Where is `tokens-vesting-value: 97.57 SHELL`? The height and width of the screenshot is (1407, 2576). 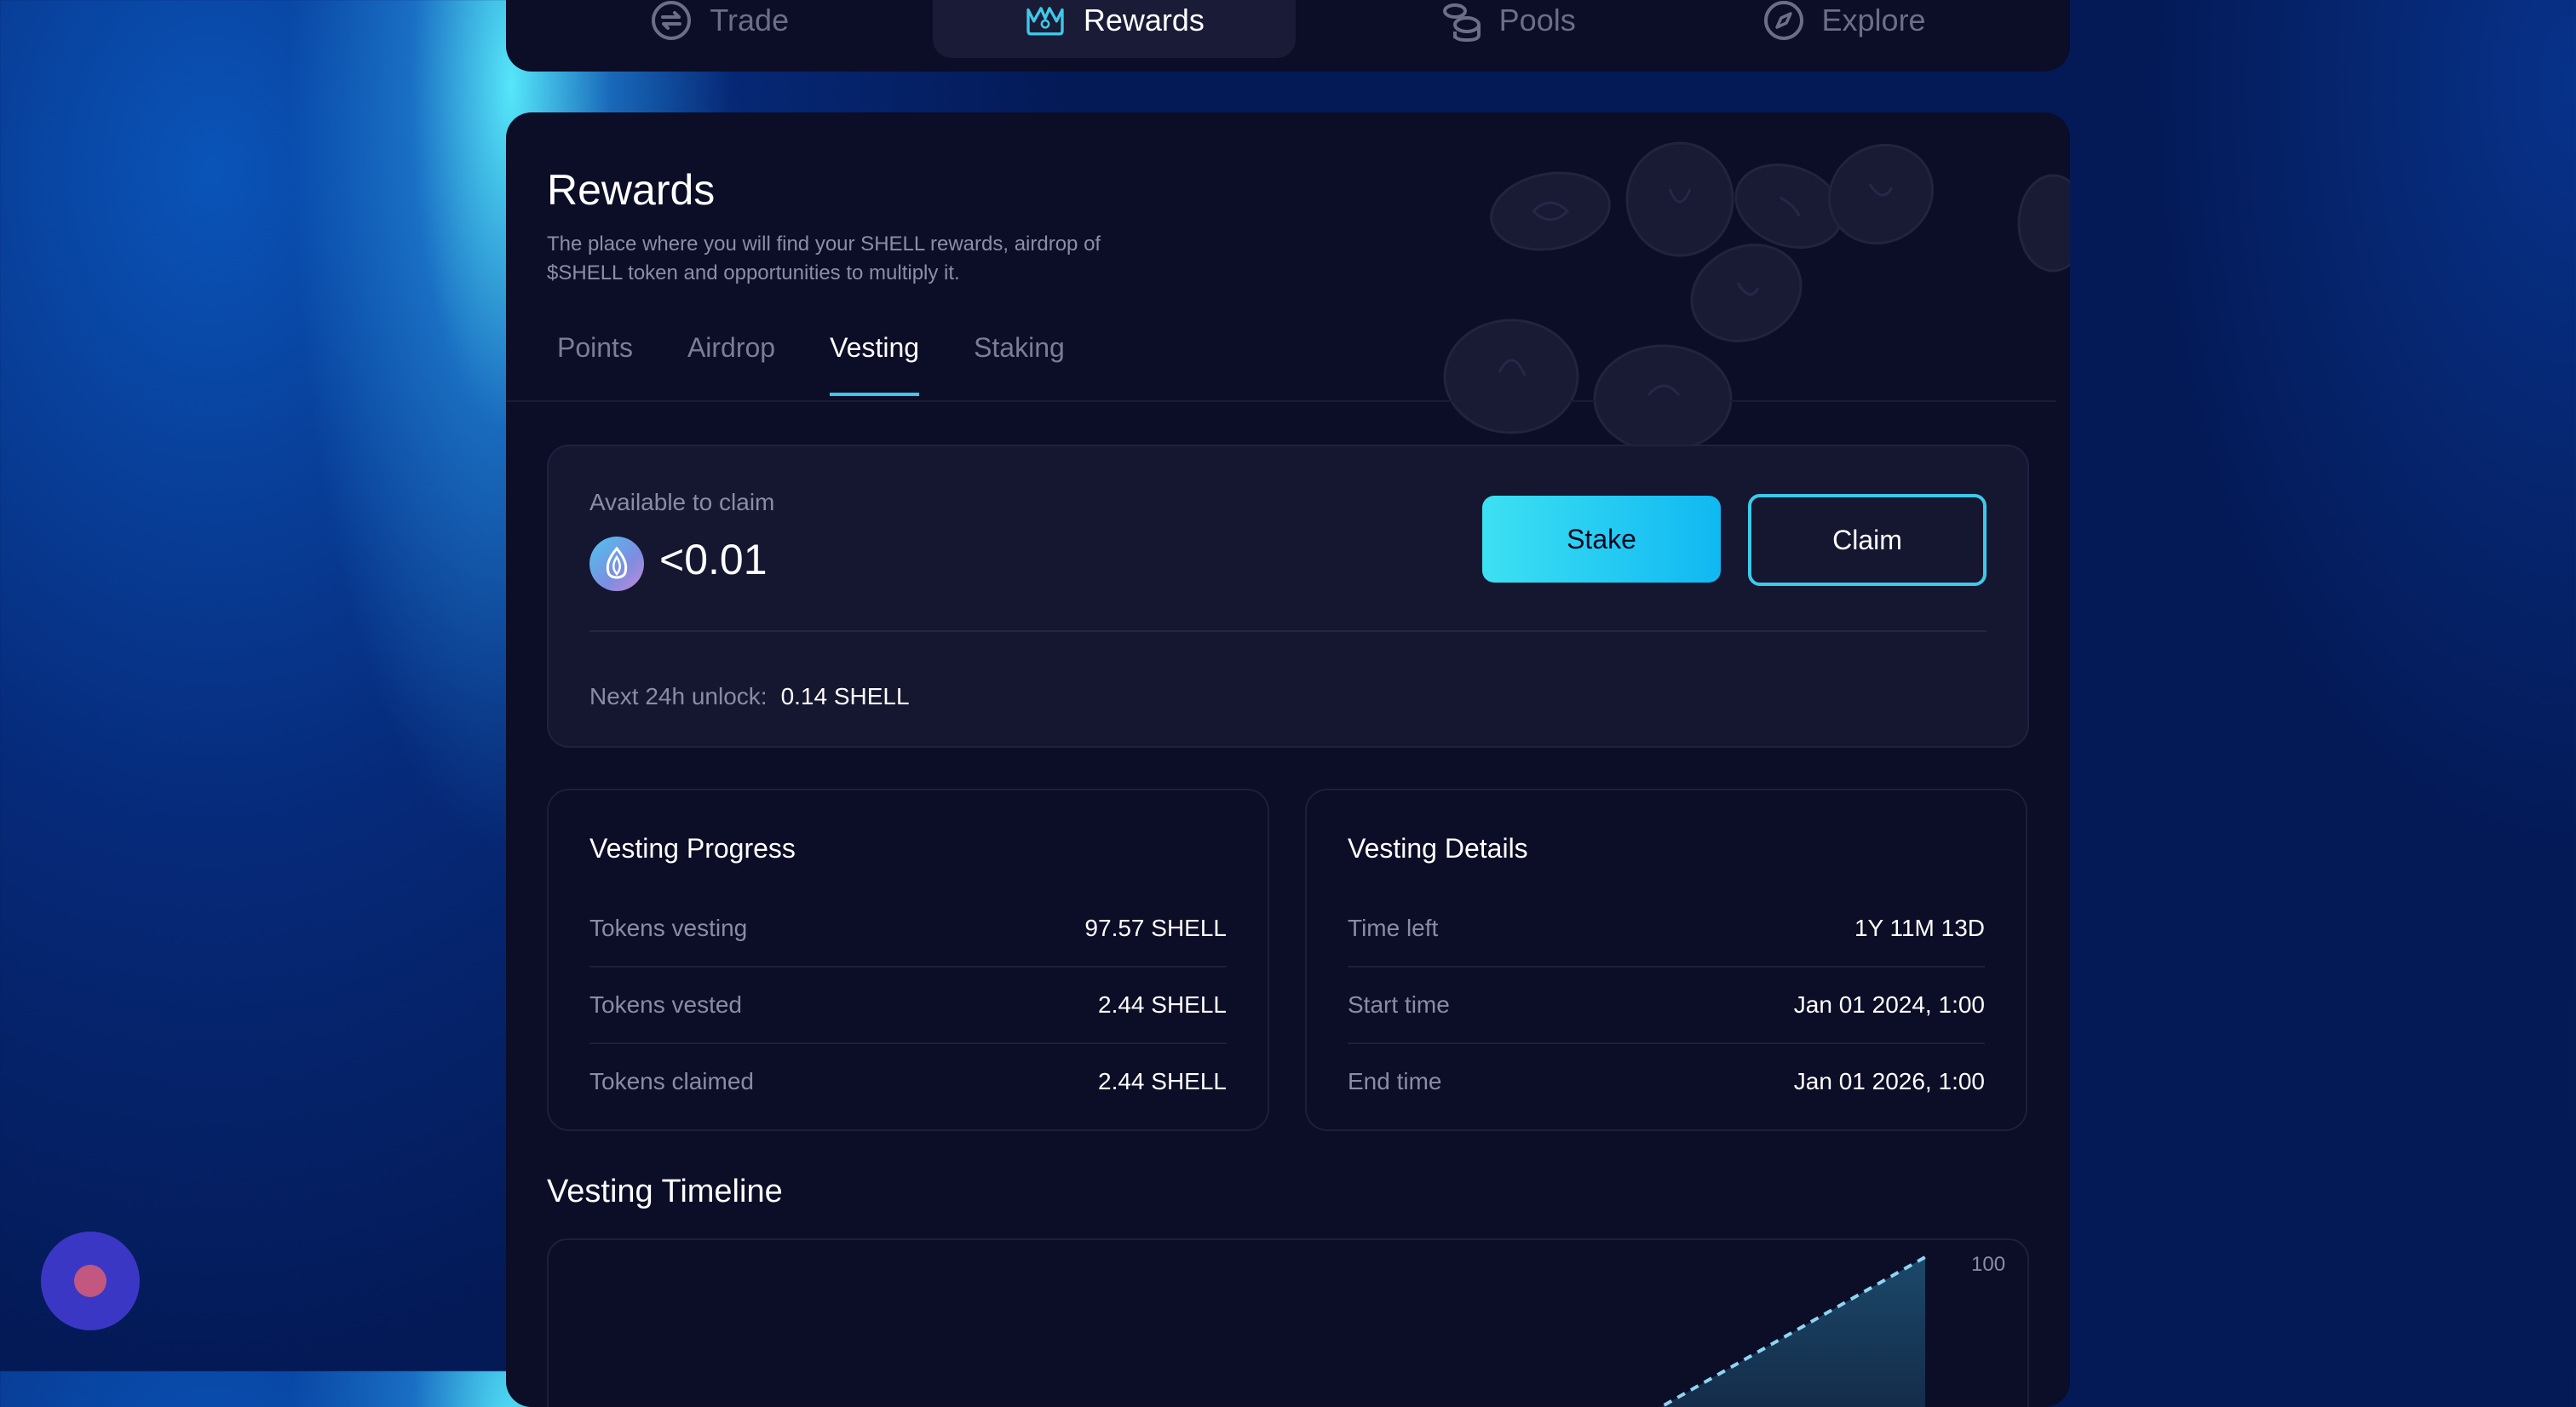
tokens-vesting-value: 97.57 SHELL is located at coordinates (1155, 928).